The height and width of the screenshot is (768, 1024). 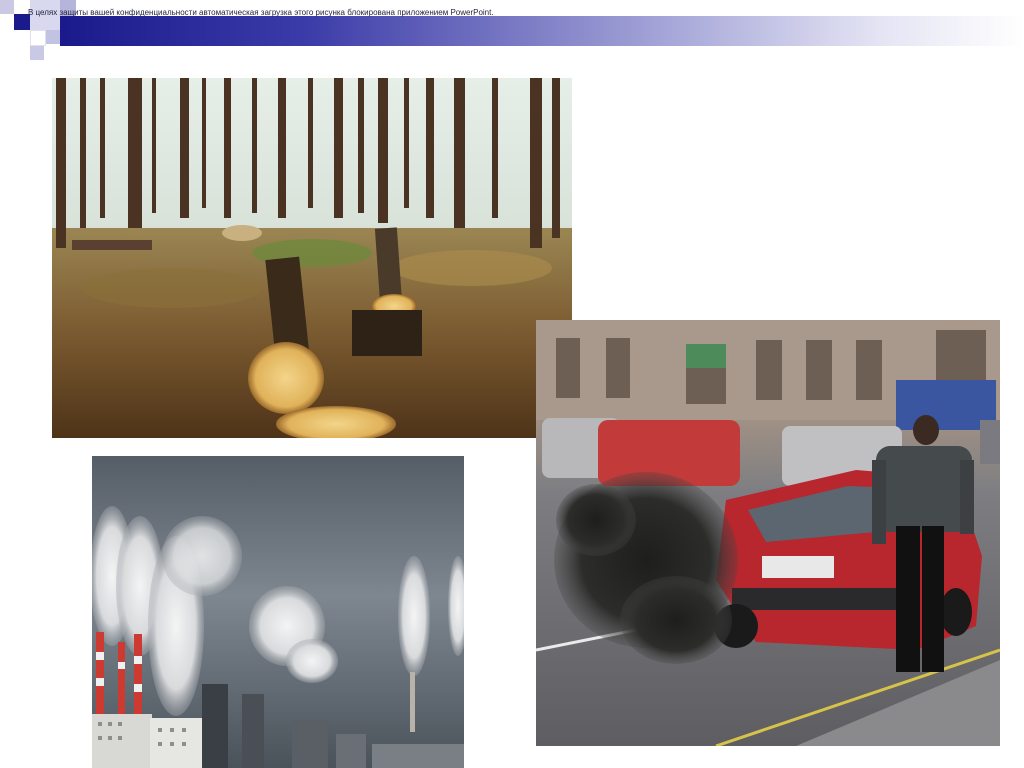 I want to click on factory-smokestacks-photo, so click(x=278, y=612).